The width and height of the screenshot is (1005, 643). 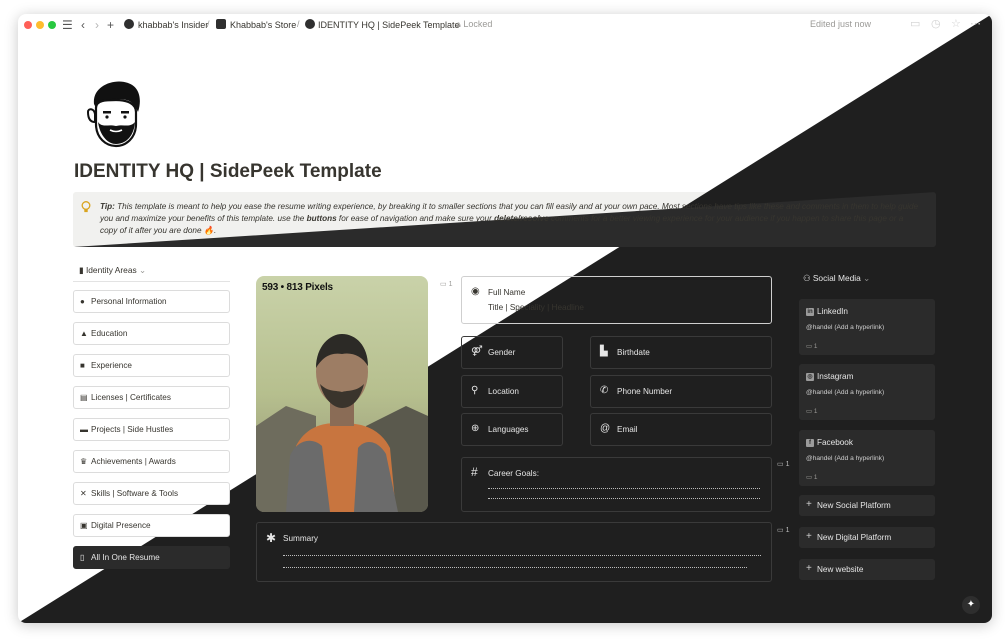 I want to click on photo-size-label: 593 • 813 Pixels, so click(x=297, y=287).